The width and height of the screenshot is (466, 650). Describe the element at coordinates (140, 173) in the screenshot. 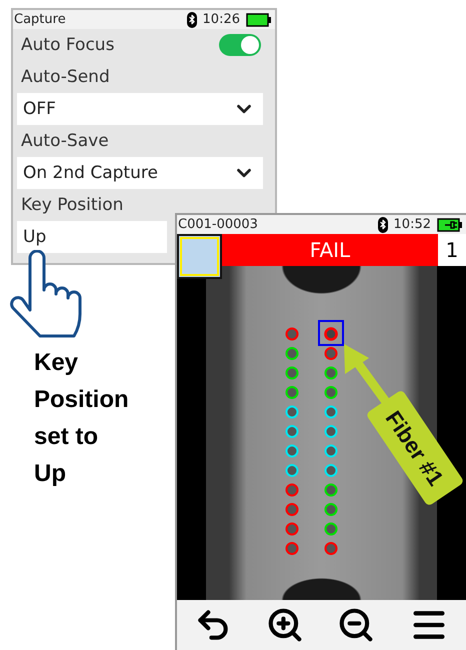

I see `dropdown: On 2nd Capture` at that location.